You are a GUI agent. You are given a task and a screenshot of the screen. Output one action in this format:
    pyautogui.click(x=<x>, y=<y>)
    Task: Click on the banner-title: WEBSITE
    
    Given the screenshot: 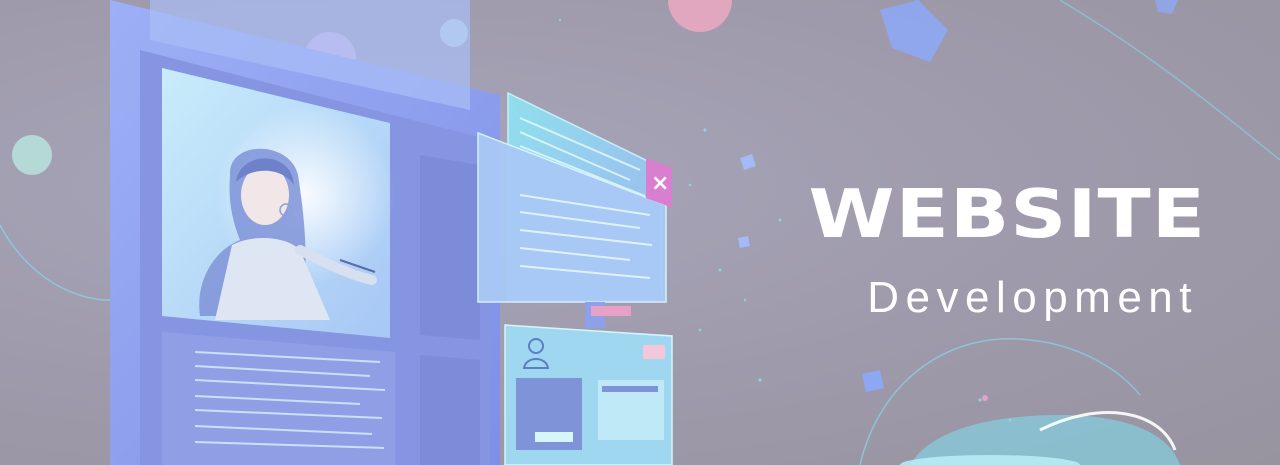 What is the action you would take?
    pyautogui.click(x=1007, y=215)
    